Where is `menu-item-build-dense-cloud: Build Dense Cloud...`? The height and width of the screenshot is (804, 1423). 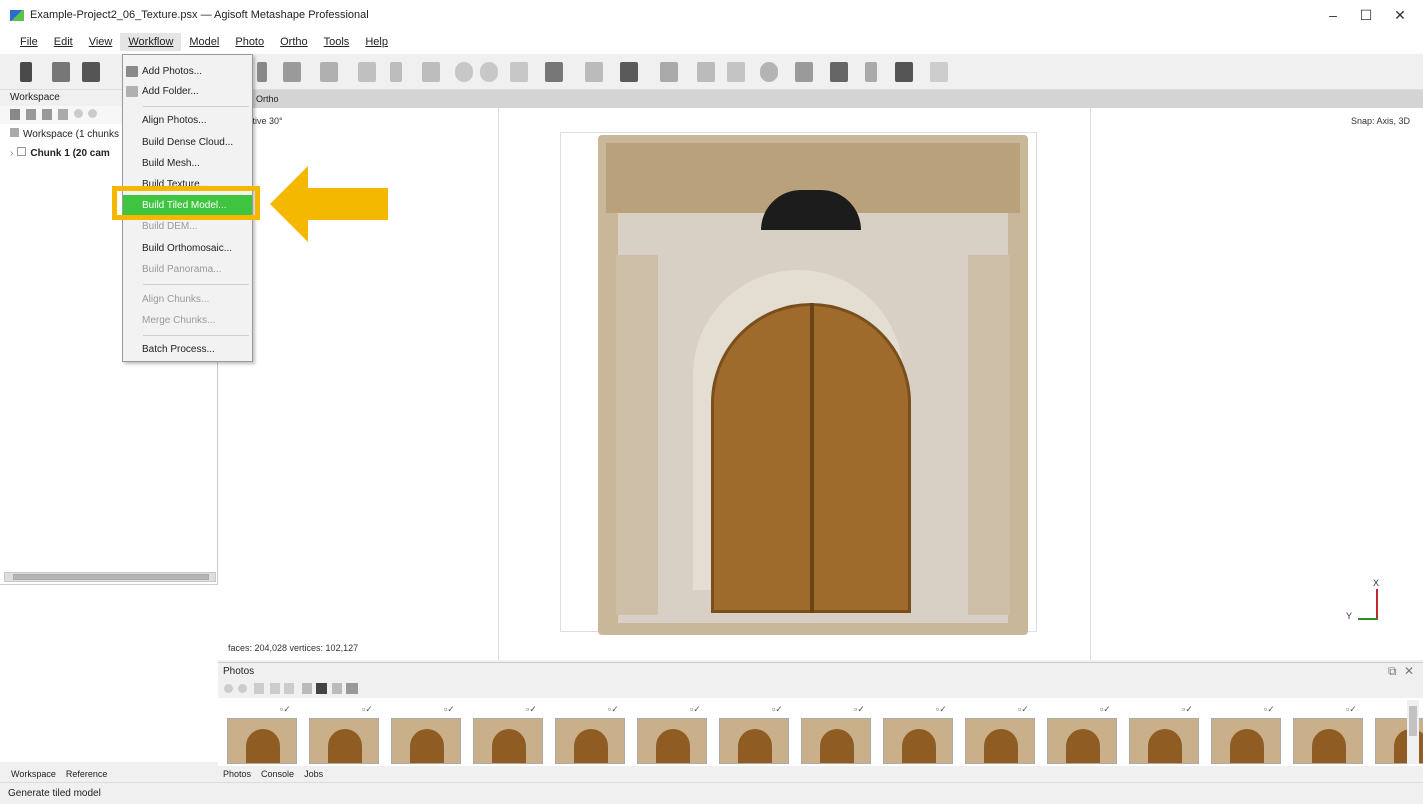
menu-item-build-dense-cloud: Build Dense Cloud... is located at coordinates (187, 142).